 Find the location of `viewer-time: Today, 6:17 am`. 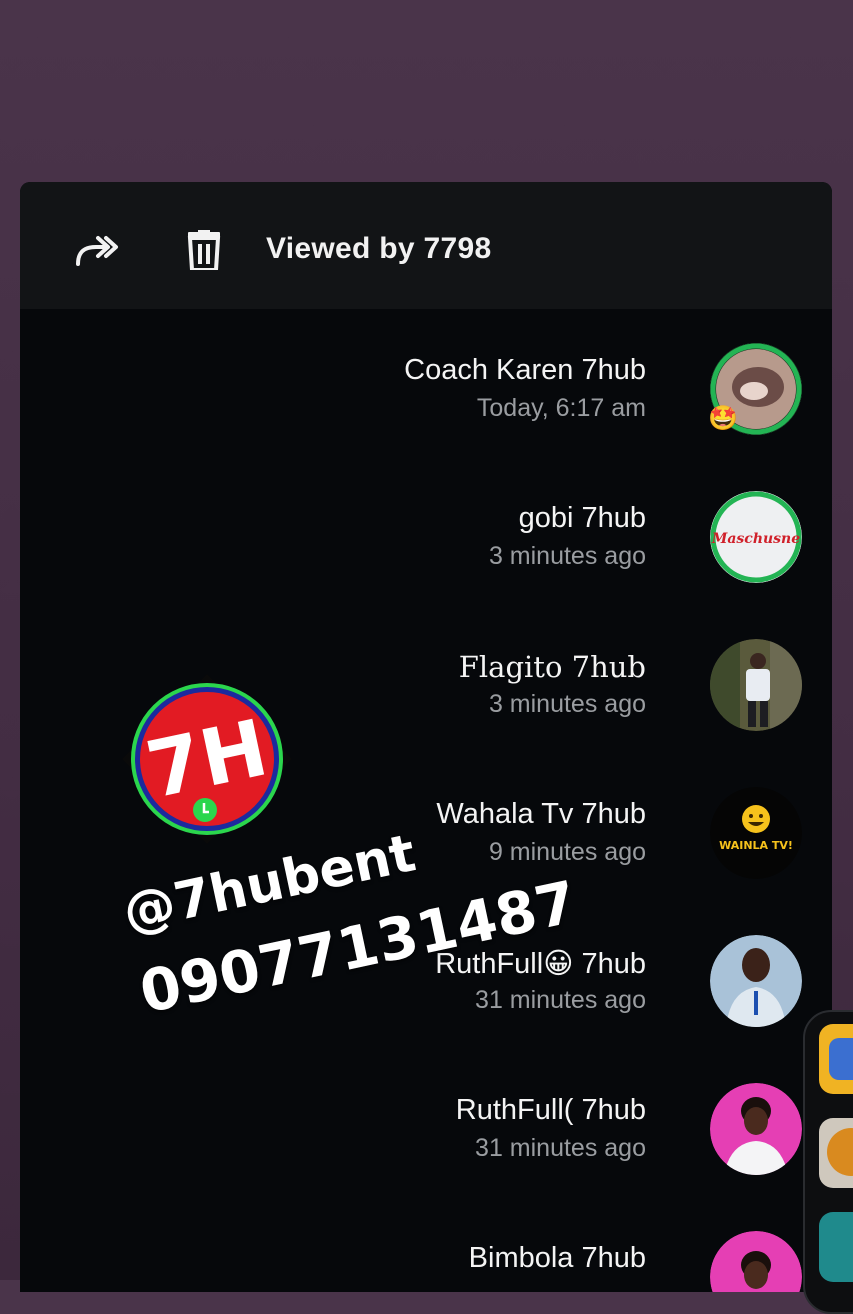

viewer-time: Today, 6:17 am is located at coordinates (561, 408).